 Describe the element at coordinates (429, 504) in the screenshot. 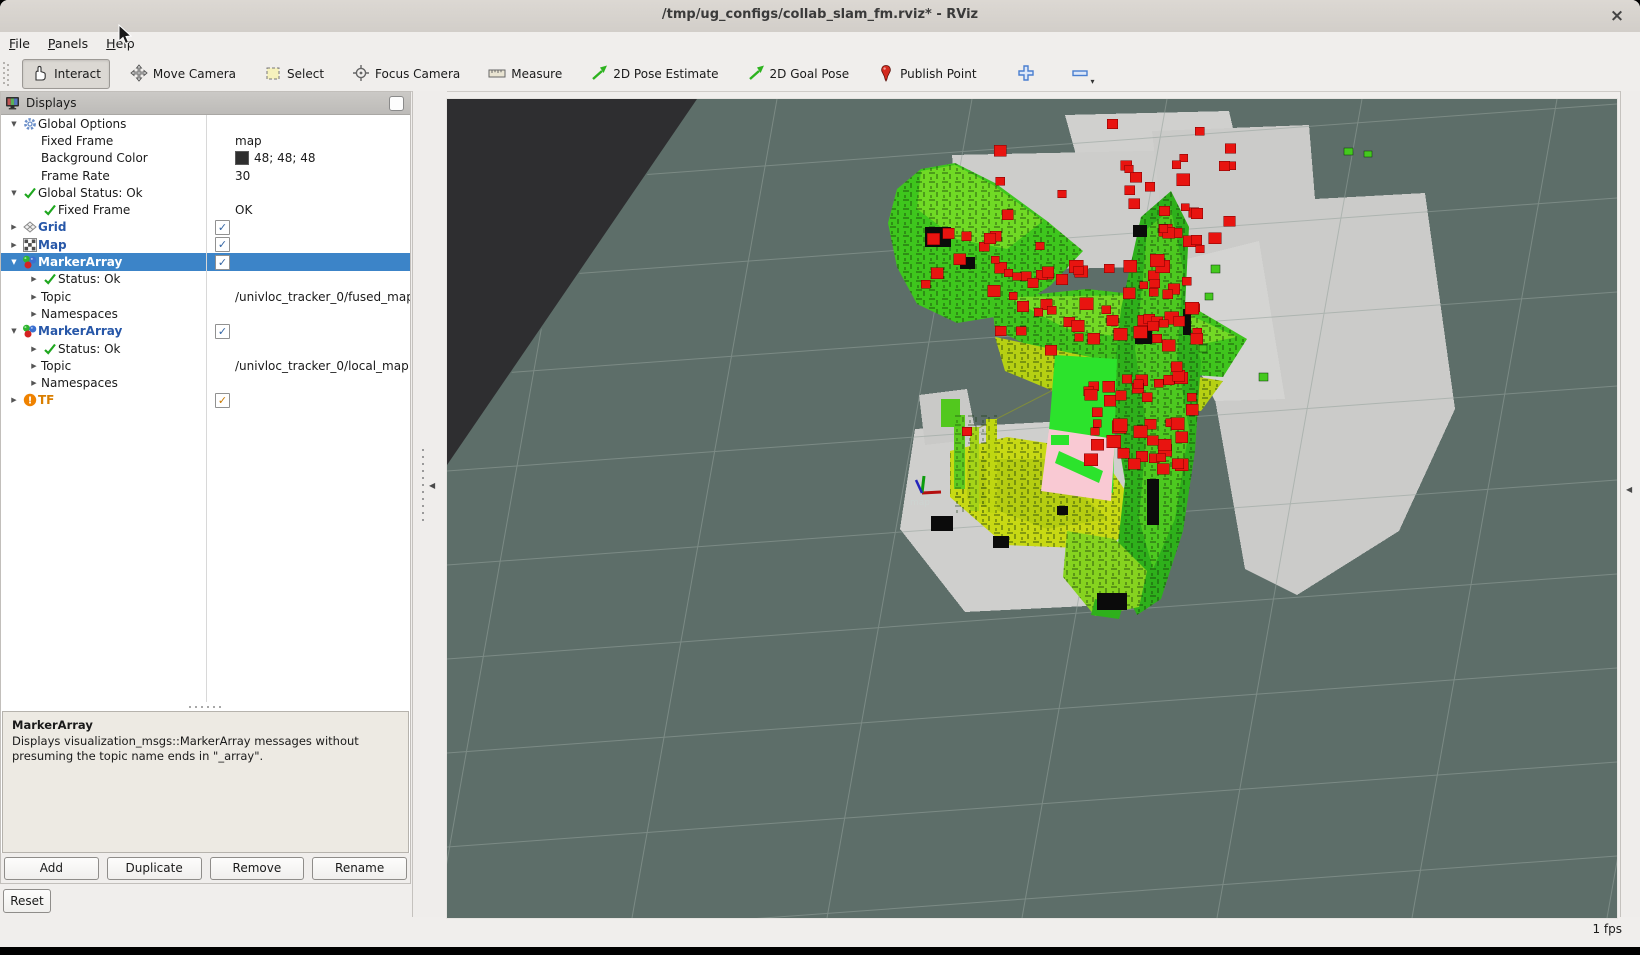

I see `left-splitter: ◀` at that location.